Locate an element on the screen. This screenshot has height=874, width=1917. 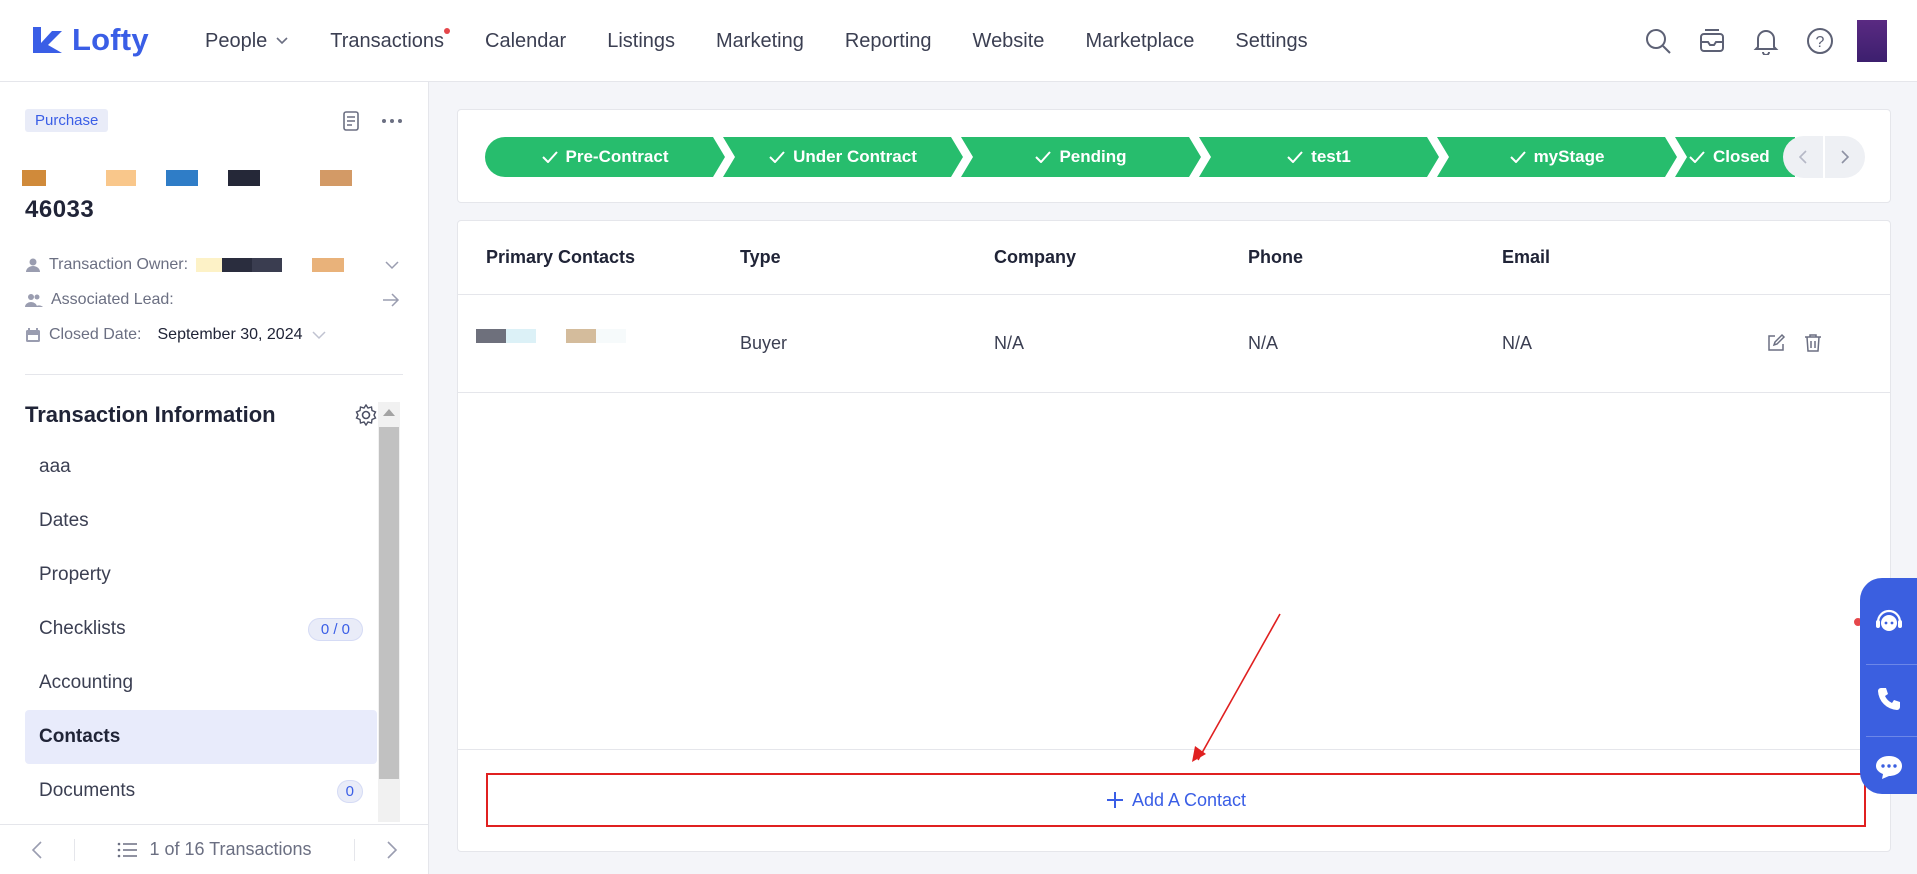
scrollbar-thumb is located at coordinates (389, 603).